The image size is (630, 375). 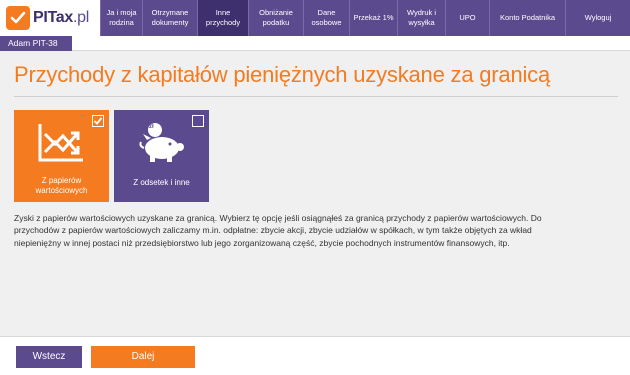 I want to click on tile-odsetki-i-inne: zł Z odsetek i inne, so click(x=161, y=156).